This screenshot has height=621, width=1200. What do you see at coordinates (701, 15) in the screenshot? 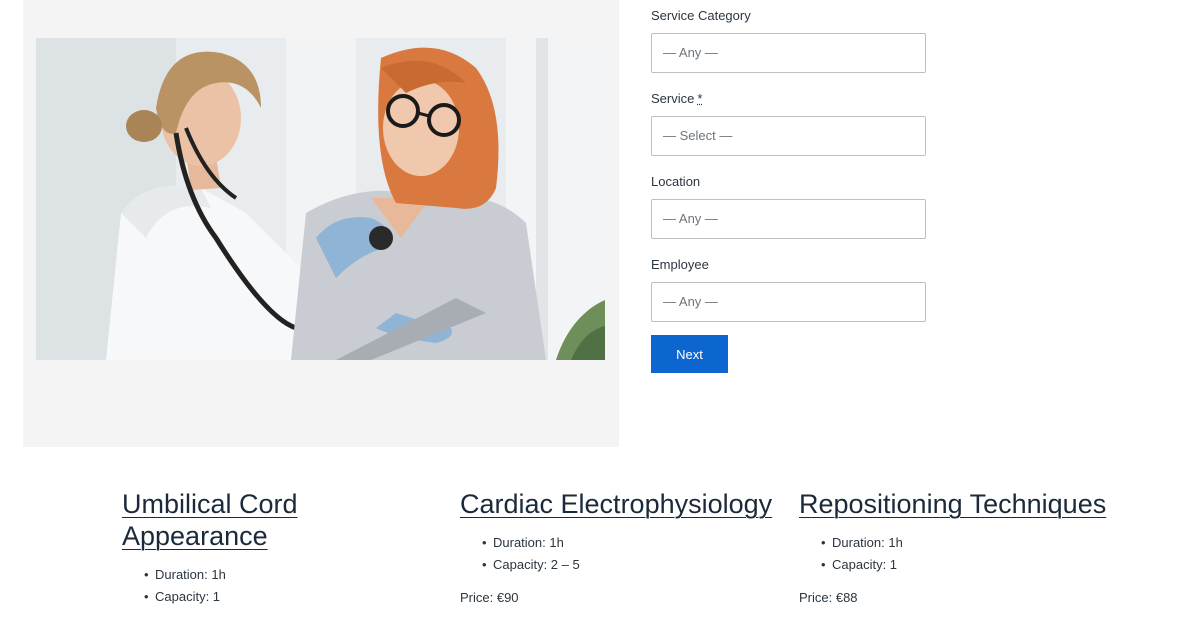
I see `service-category-label: Service Category` at bounding box center [701, 15].